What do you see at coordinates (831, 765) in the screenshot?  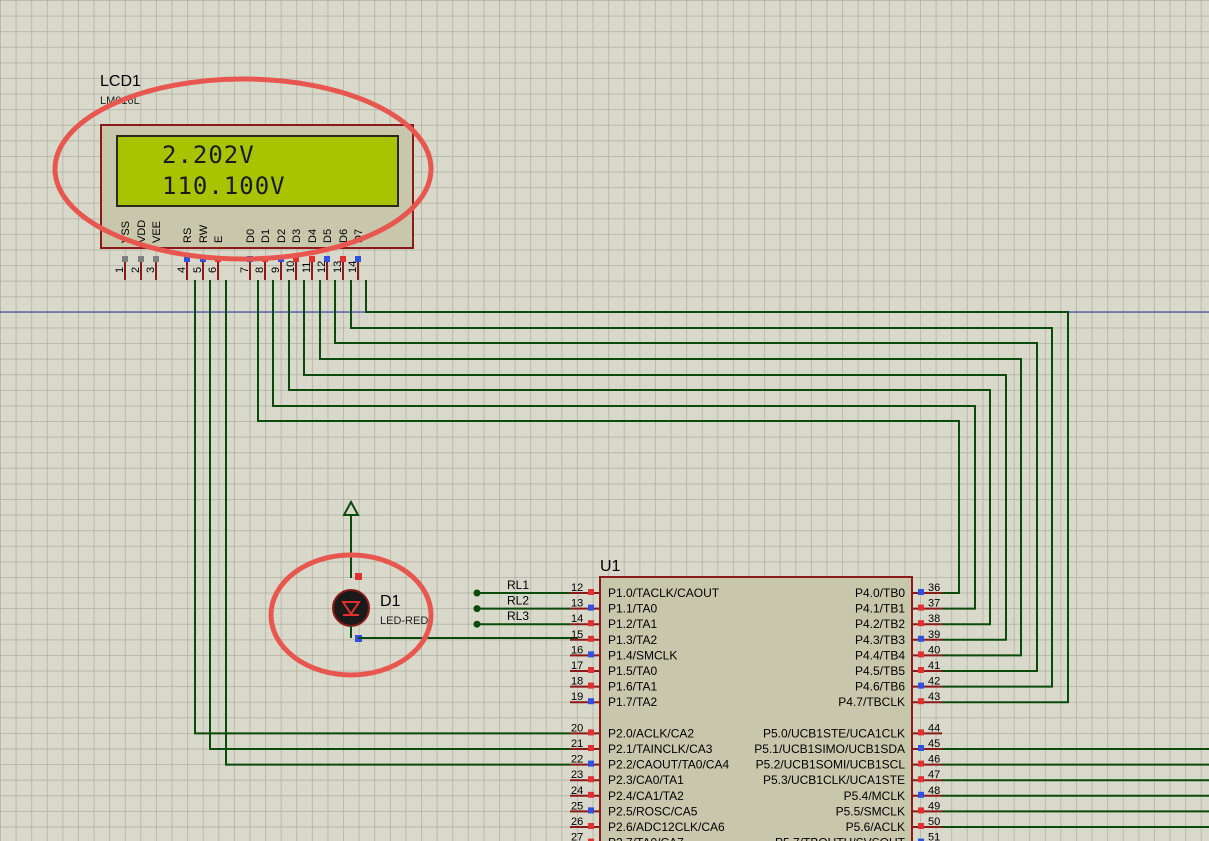 I see `mcu-pin-name: P5.2/UCB1SOMI/UCB1SCL` at bounding box center [831, 765].